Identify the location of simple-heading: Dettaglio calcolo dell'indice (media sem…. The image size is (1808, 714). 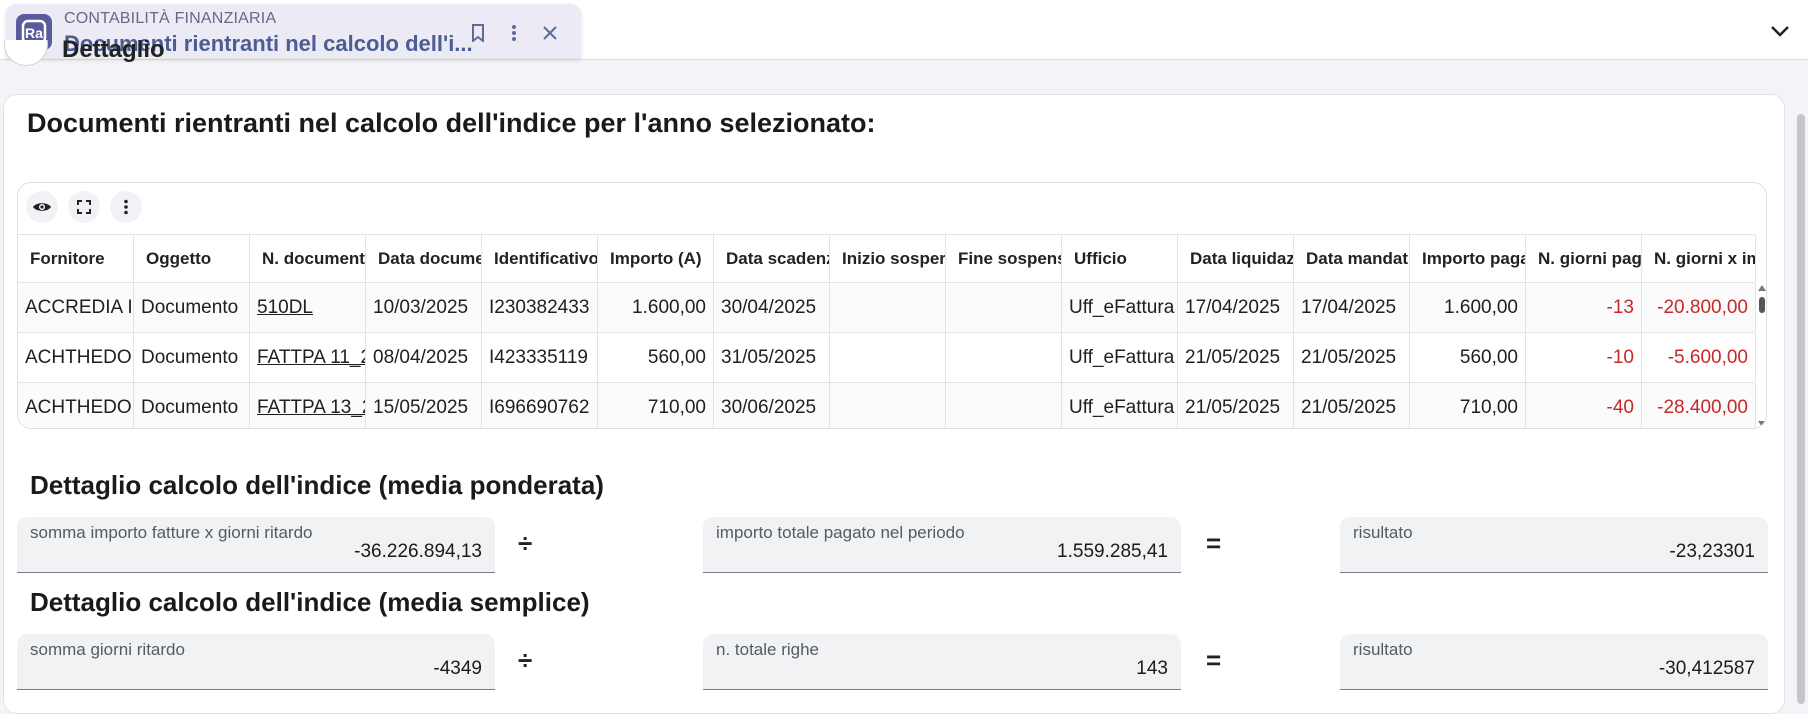
(310, 602).